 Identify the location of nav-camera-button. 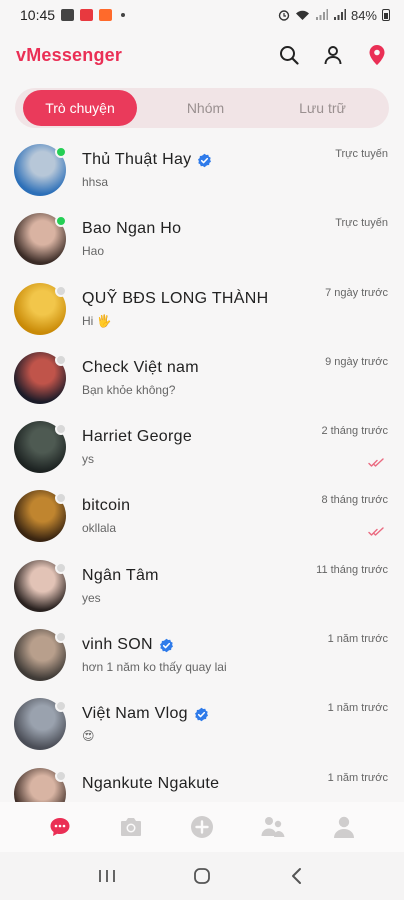
(131, 827).